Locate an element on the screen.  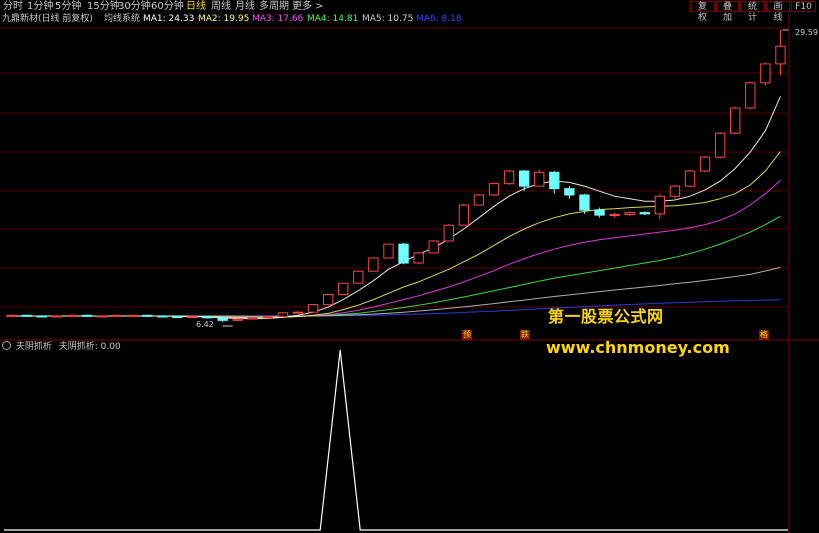
watermark-url: www.chnmoney.com is located at coordinates (638, 347).